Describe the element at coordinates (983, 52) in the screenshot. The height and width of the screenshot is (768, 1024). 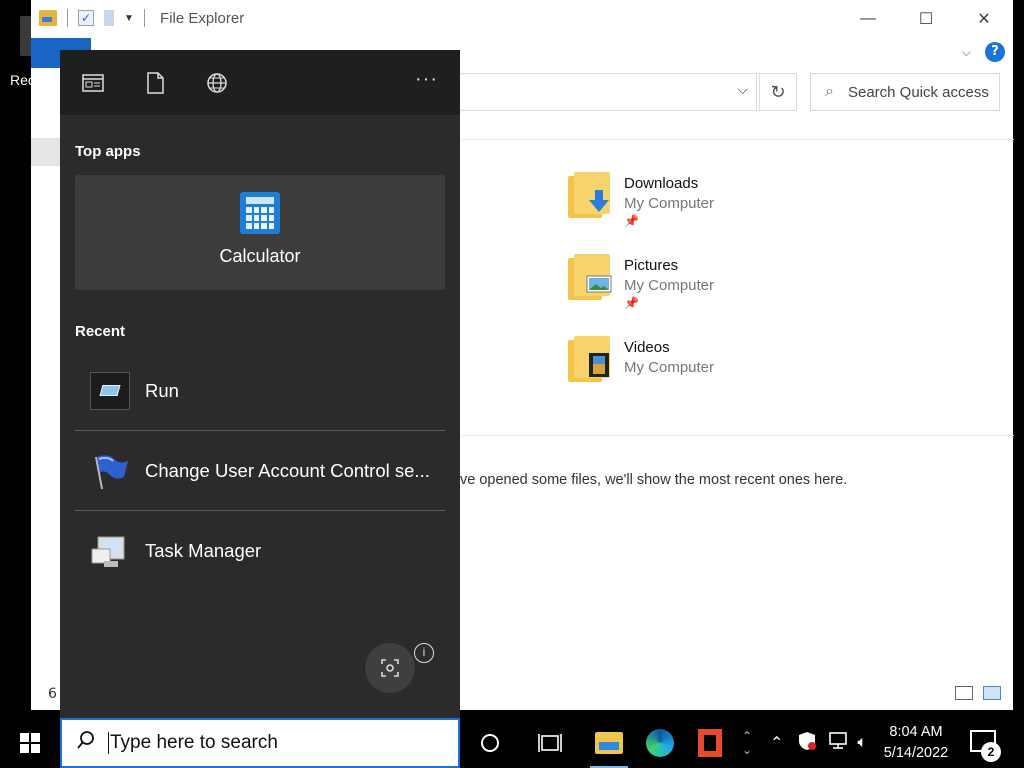
I see `ribbon-right-controls: ⌵ ?` at that location.